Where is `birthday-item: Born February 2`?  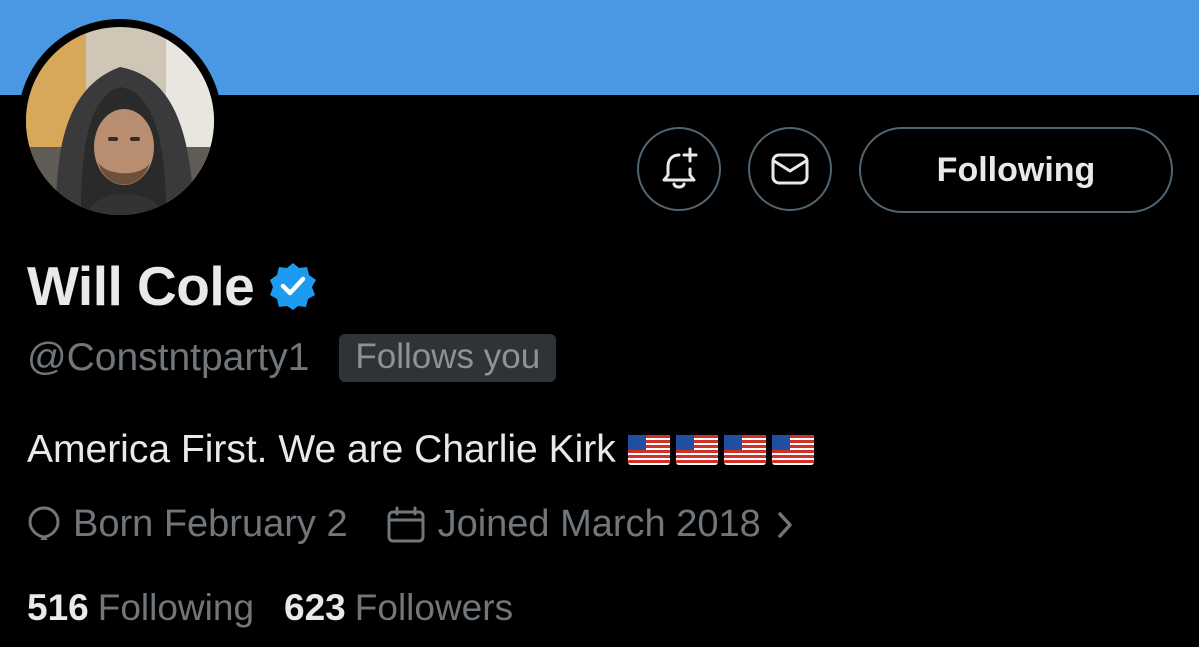
birthday-item: Born February 2 is located at coordinates (187, 524).